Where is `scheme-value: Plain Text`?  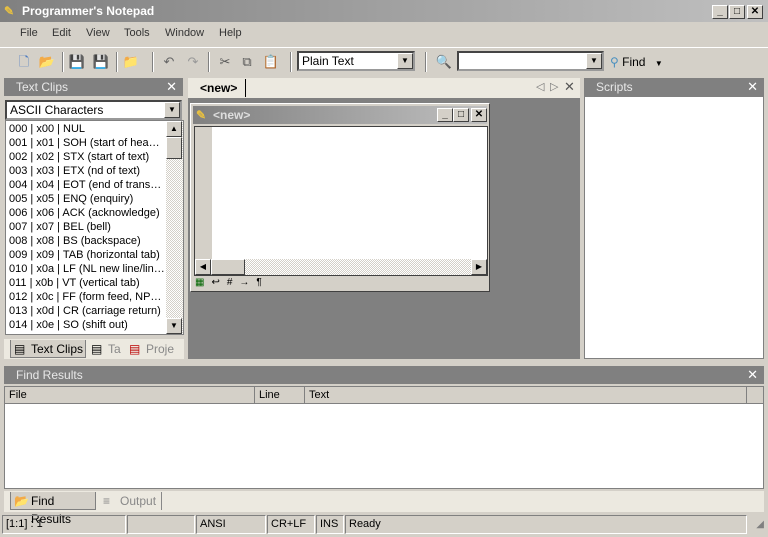 scheme-value: Plain Text is located at coordinates (328, 61).